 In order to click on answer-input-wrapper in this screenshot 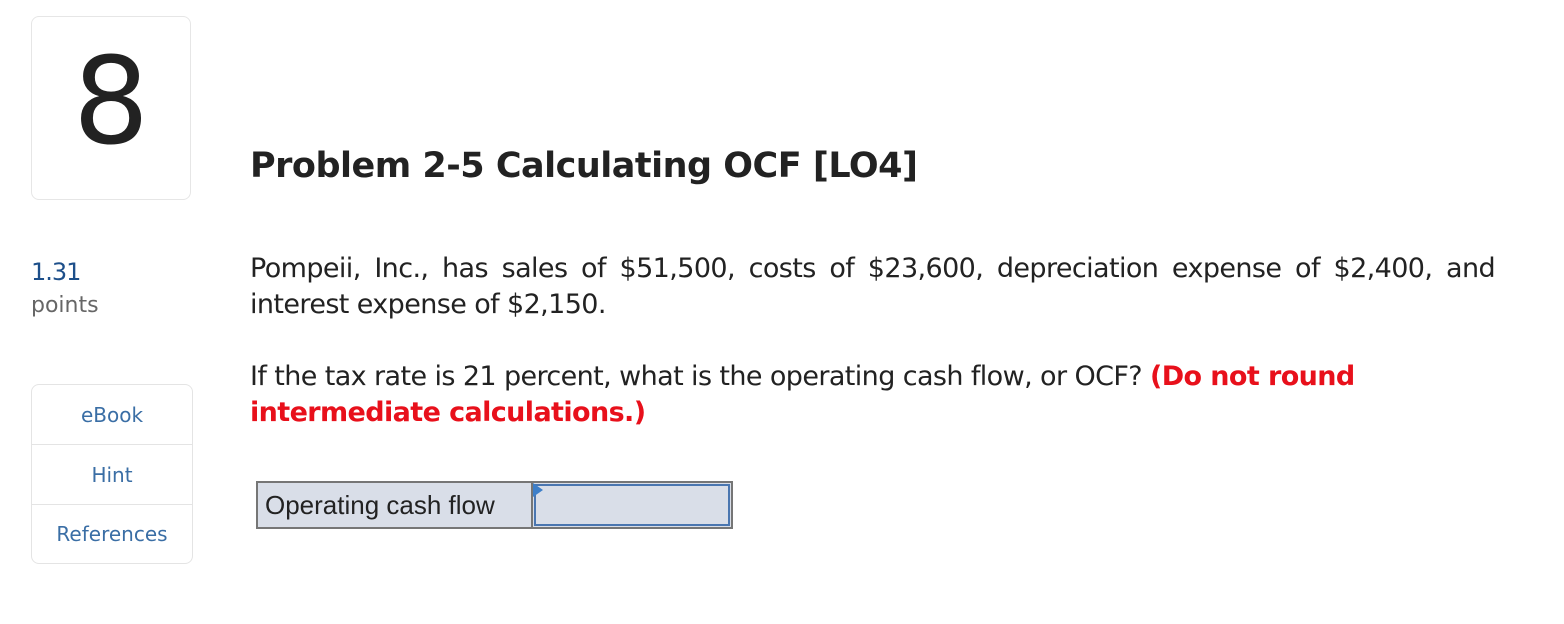, I will do `click(632, 505)`.